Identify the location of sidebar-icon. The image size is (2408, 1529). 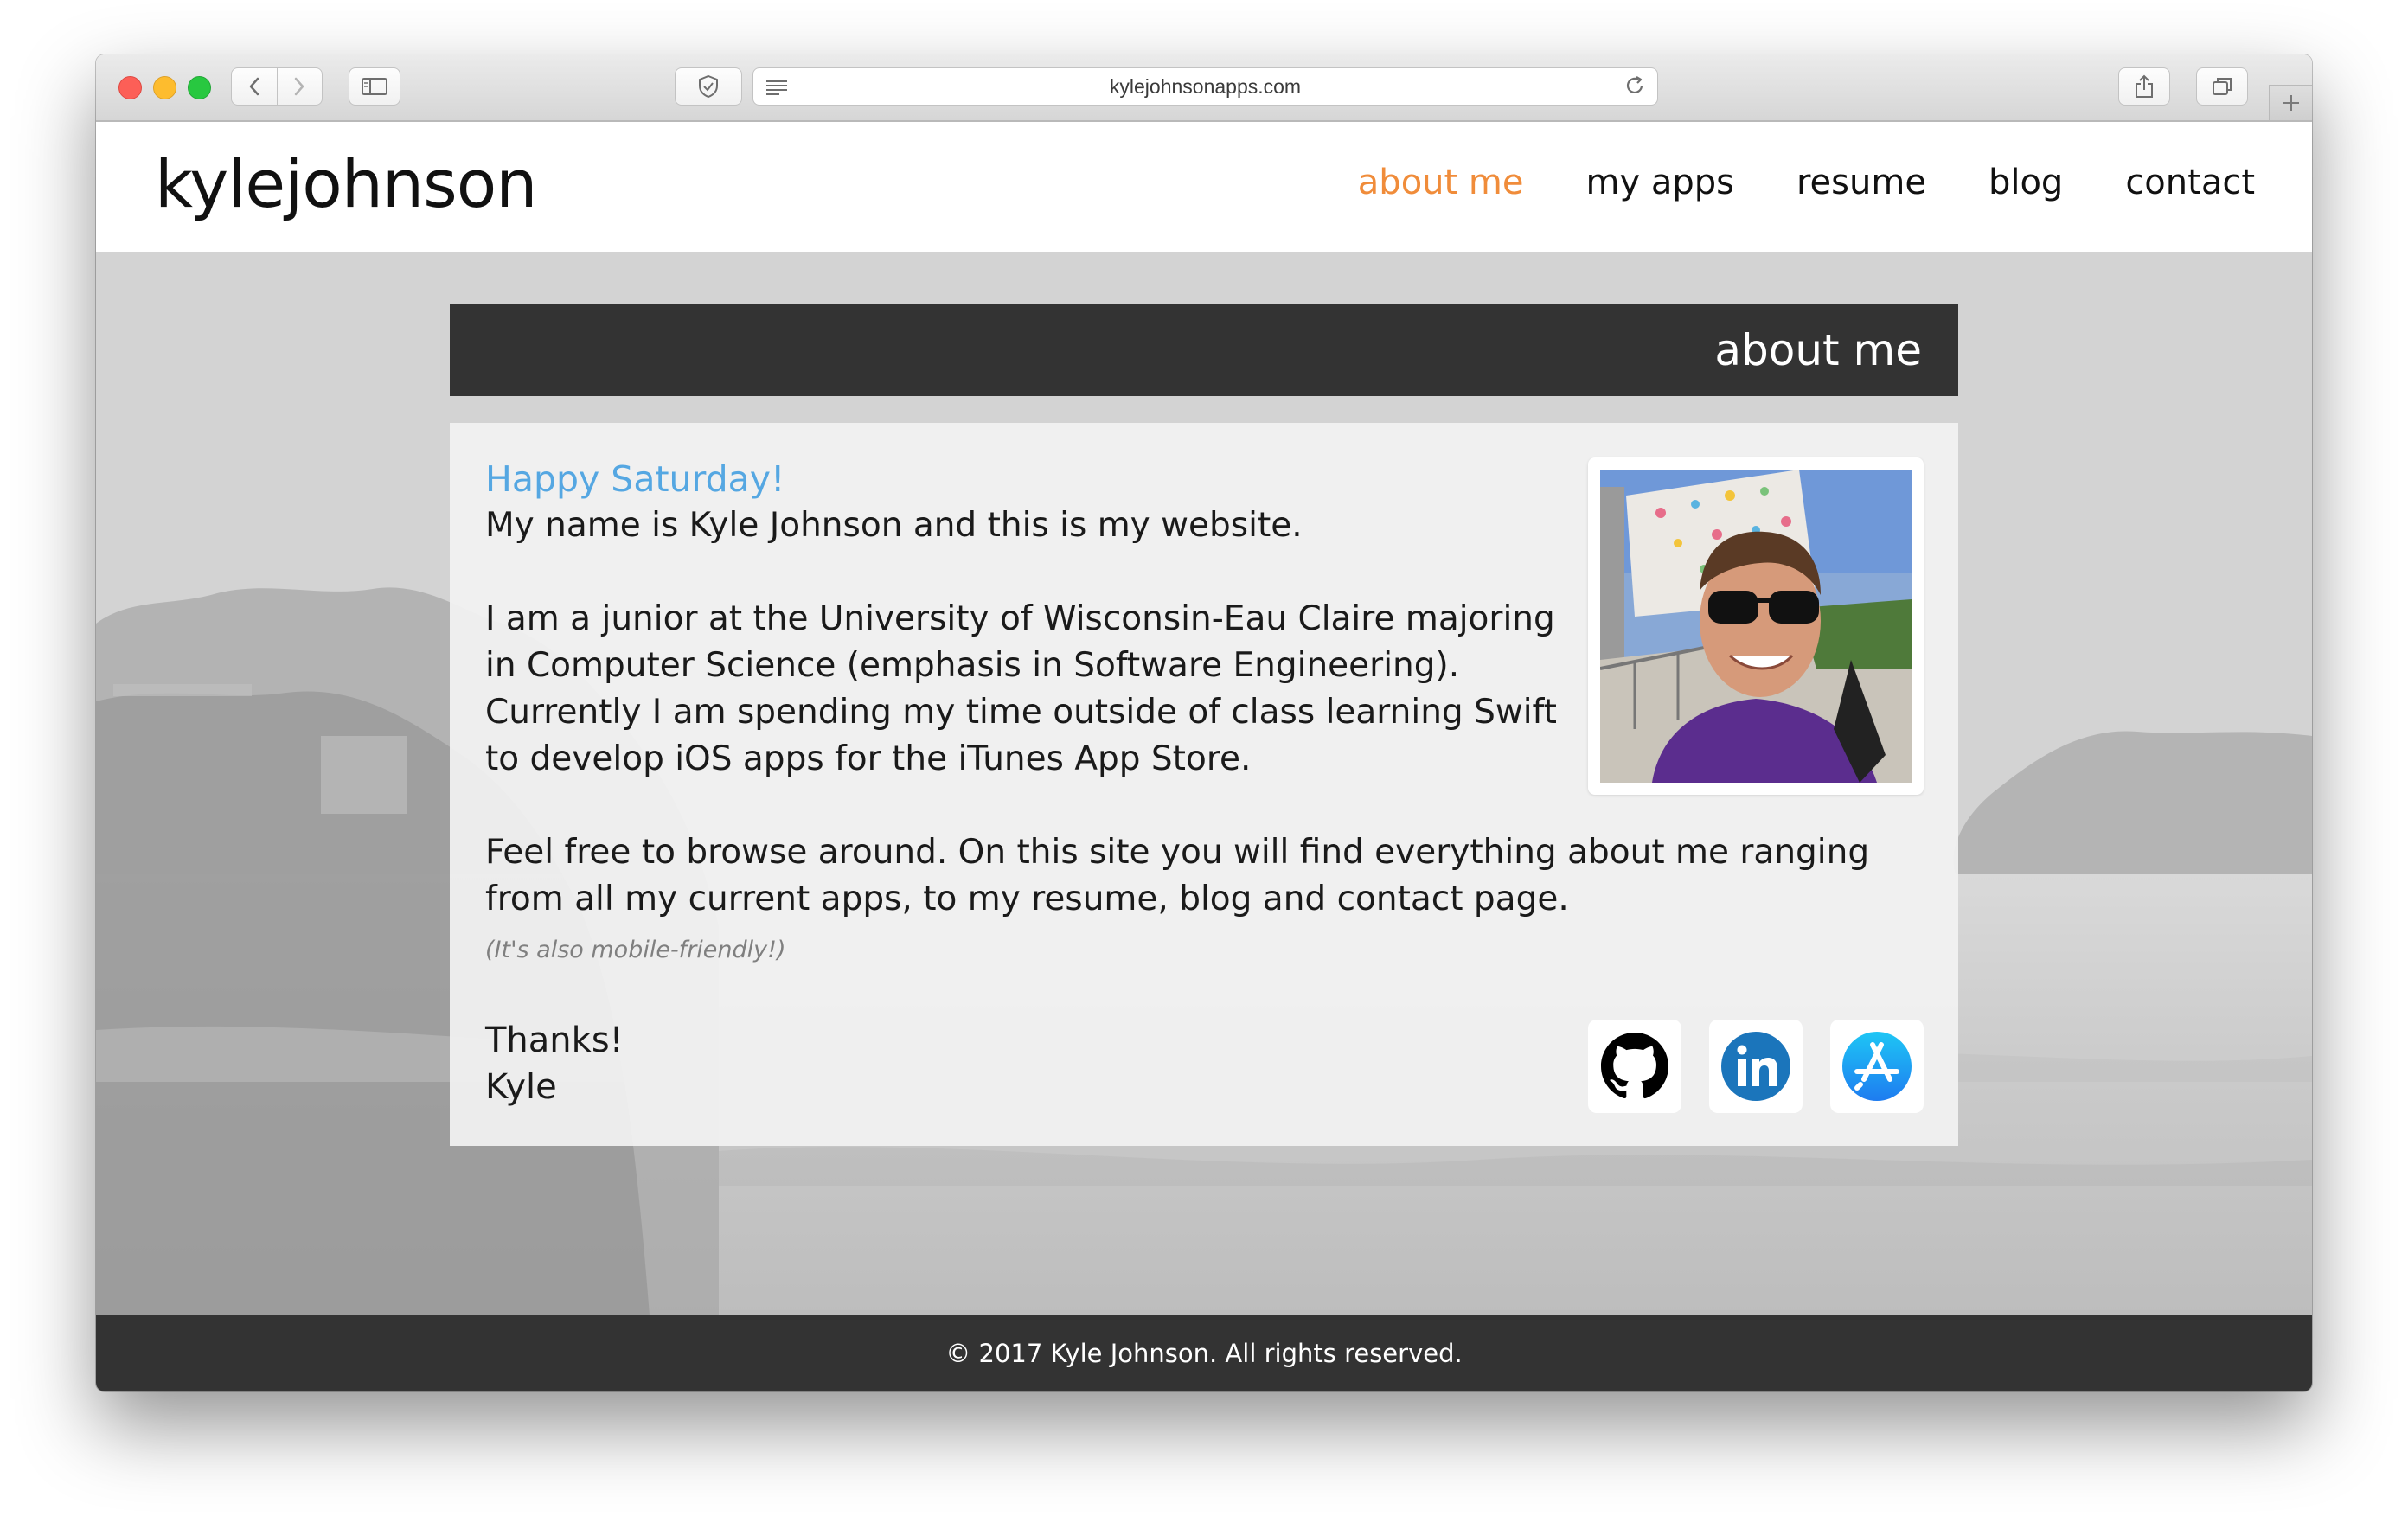
(374, 87).